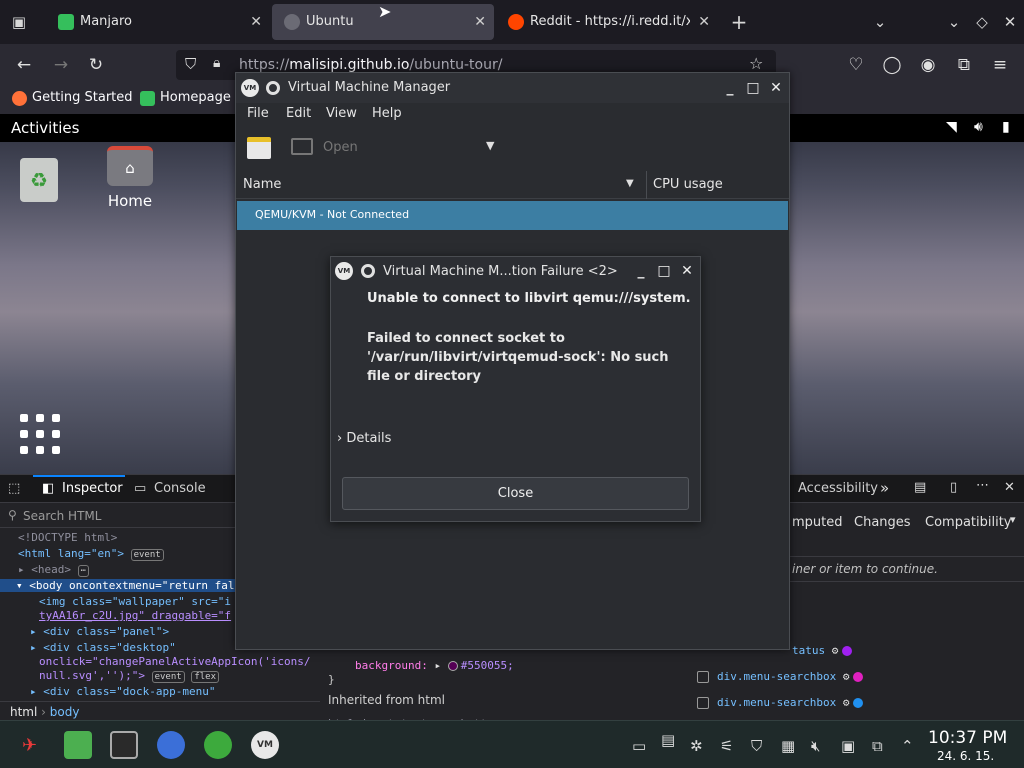  What do you see at coordinates (190, 64) in the screenshot?
I see `shield-icon: ⛉` at bounding box center [190, 64].